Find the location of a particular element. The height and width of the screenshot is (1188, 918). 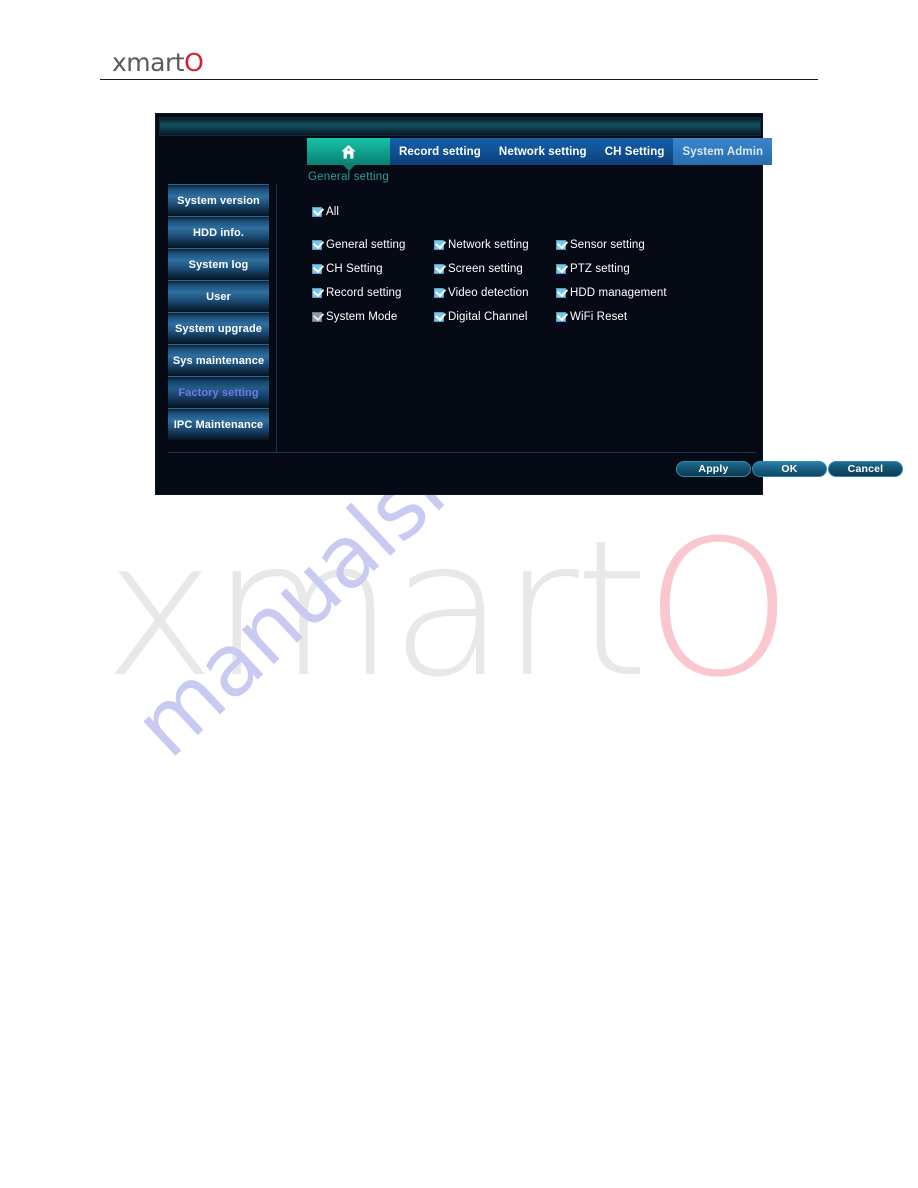

checkbox-ptz-setting-label: PTZ setting is located at coordinates (600, 269).